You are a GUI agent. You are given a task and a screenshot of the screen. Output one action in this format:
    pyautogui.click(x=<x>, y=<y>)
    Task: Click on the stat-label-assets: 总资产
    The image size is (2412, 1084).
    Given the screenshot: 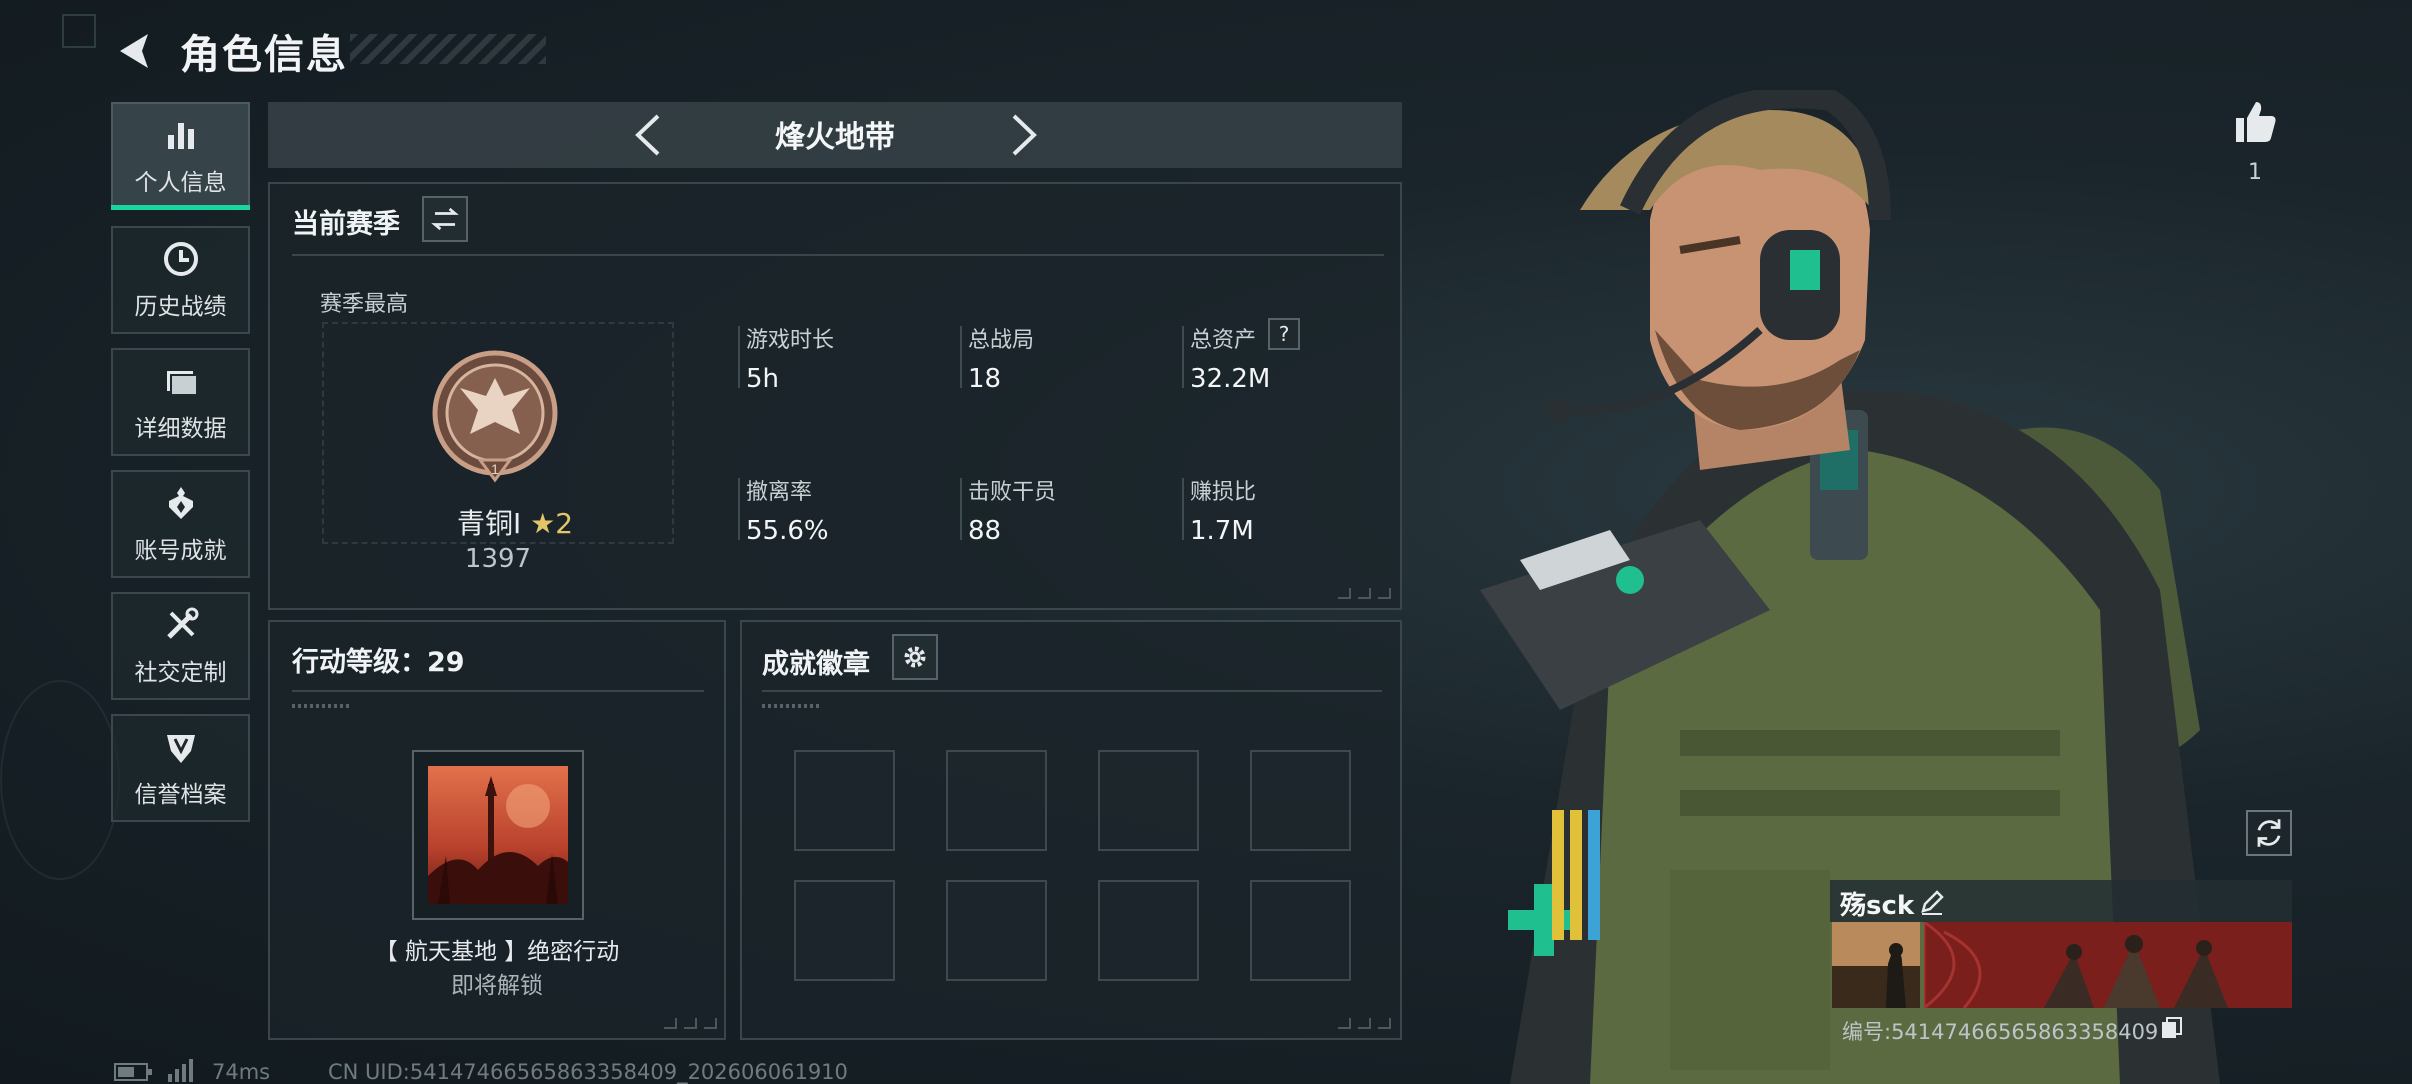 What is the action you would take?
    pyautogui.click(x=1223, y=340)
    